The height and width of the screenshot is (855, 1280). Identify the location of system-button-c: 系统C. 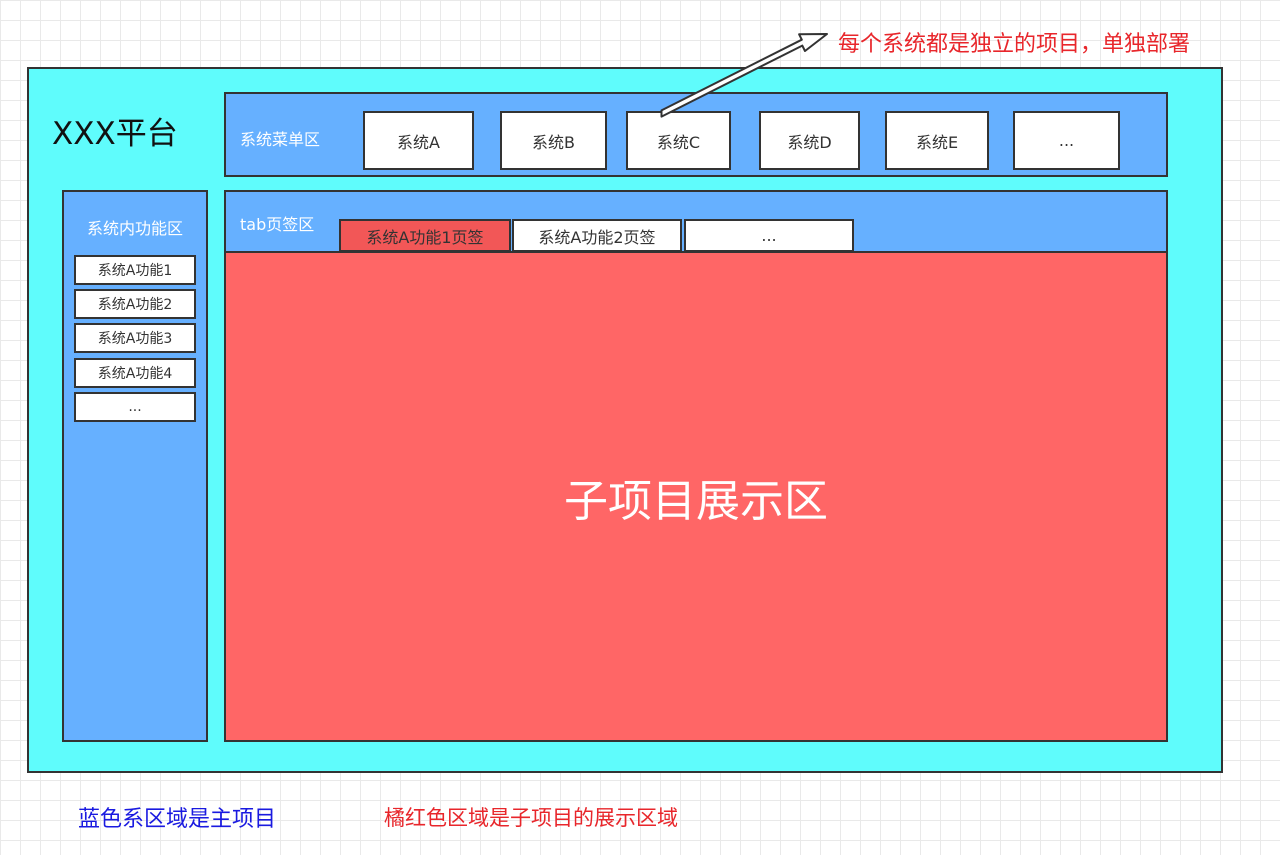
(678, 140).